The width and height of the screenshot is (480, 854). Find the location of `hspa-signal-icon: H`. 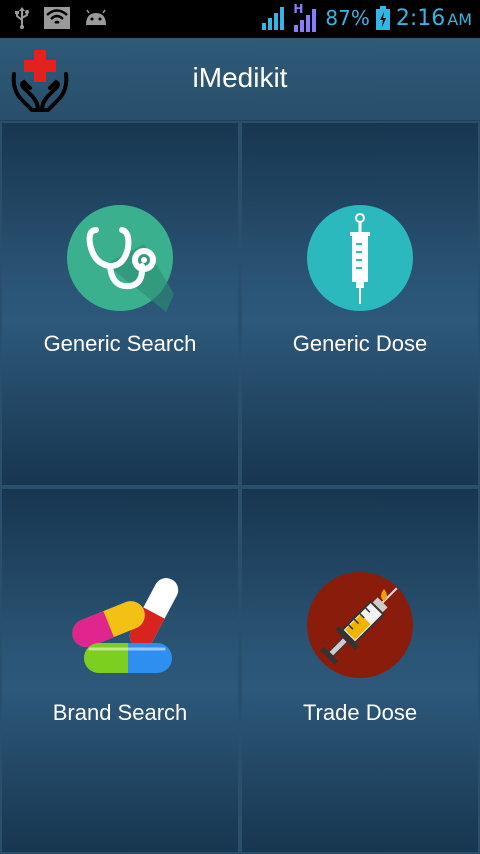

hspa-signal-icon: H is located at coordinates (306, 17).